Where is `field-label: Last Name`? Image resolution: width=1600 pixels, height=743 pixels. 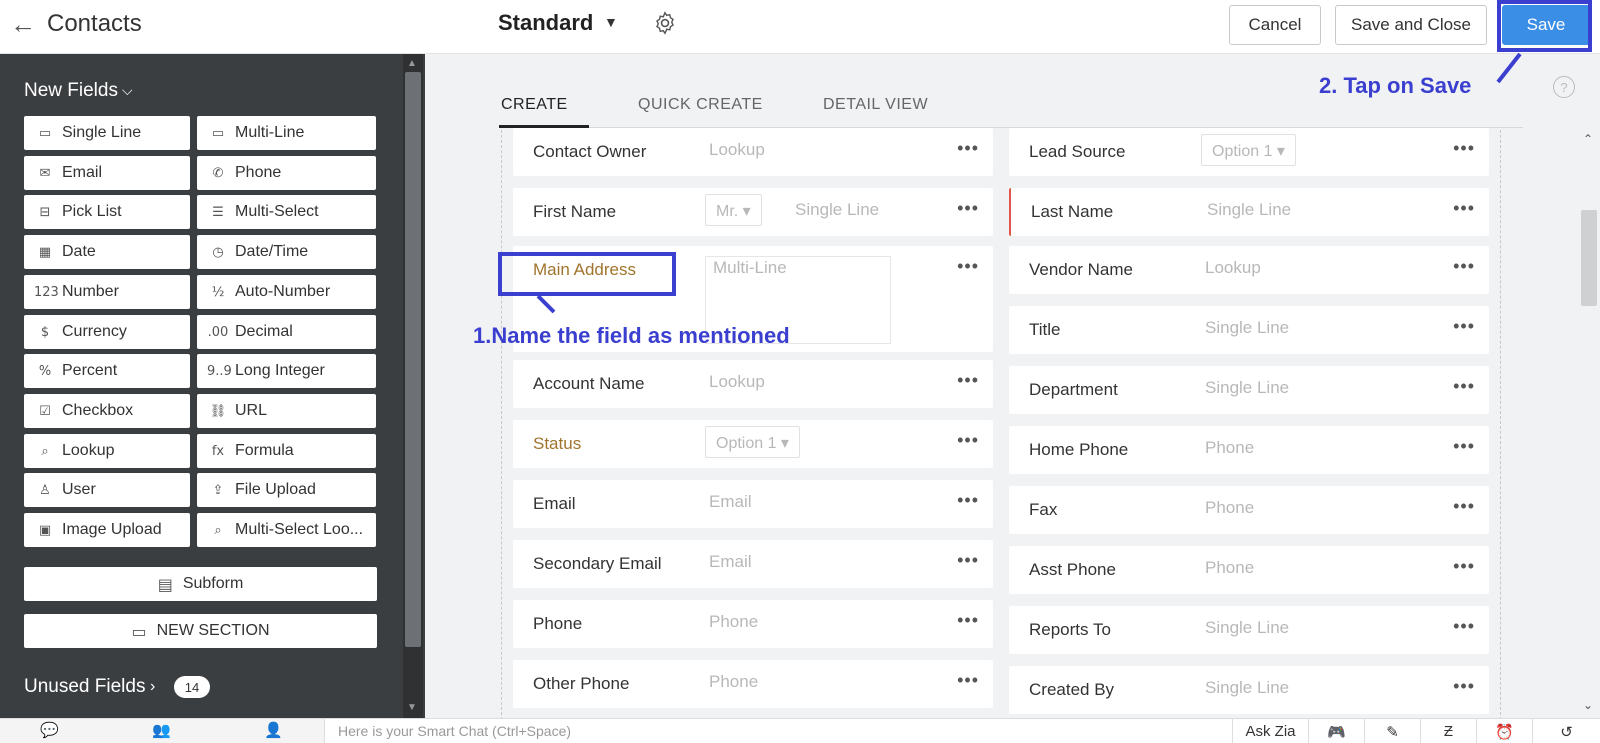 field-label: Last Name is located at coordinates (1072, 212).